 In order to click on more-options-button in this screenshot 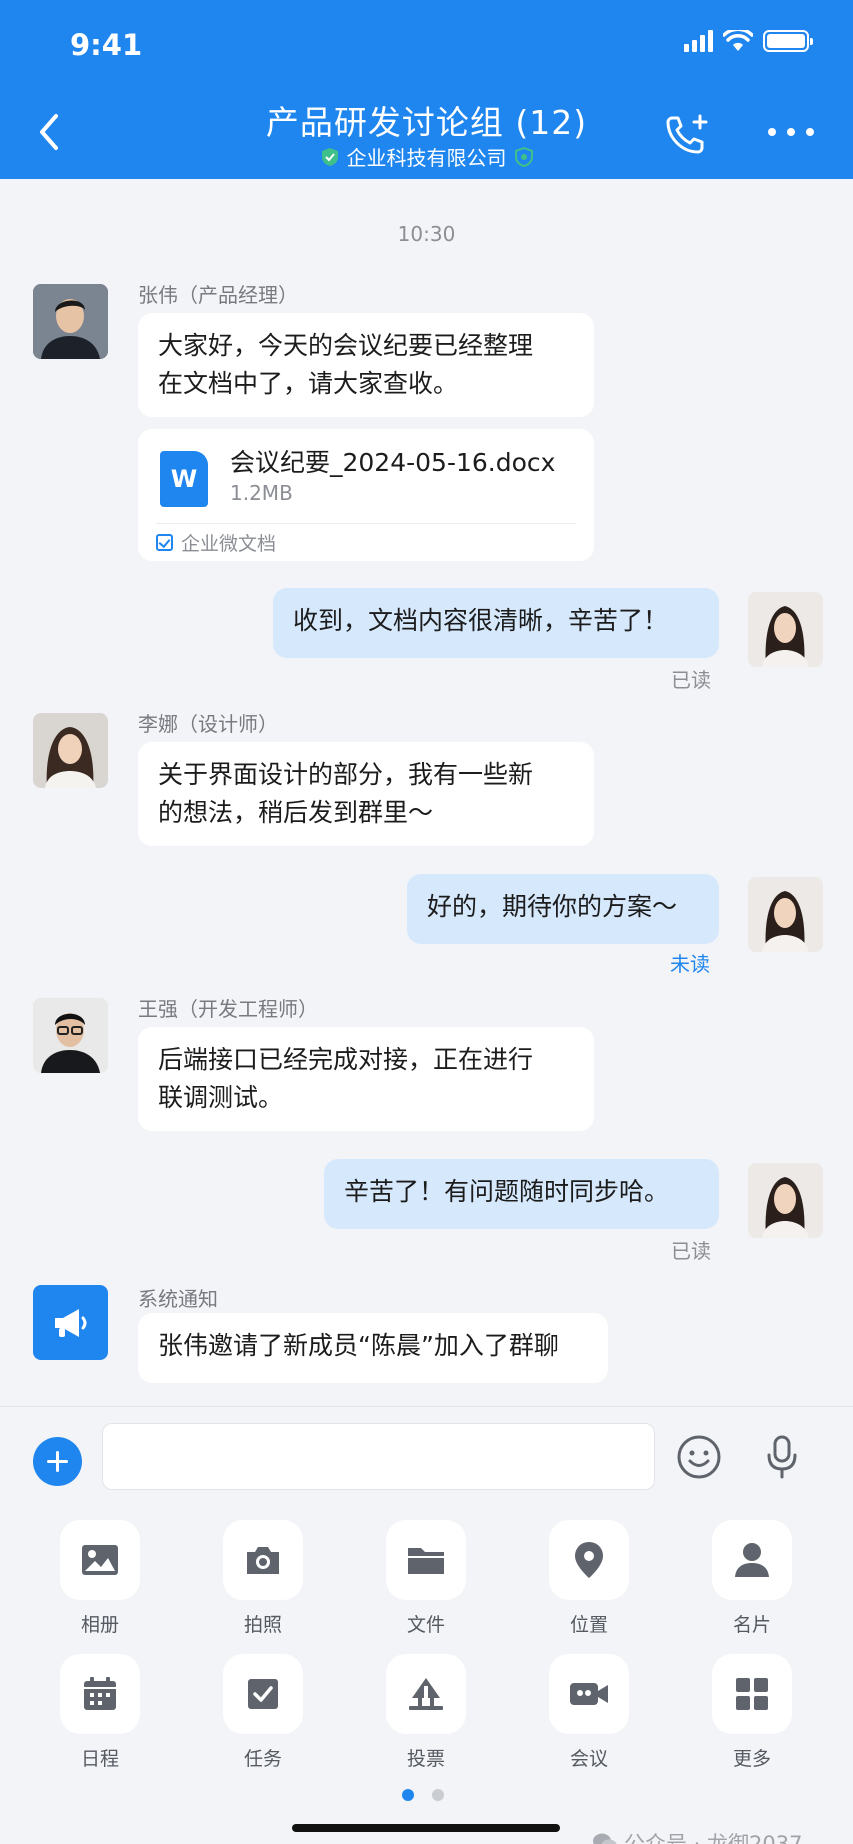, I will do `click(791, 132)`.